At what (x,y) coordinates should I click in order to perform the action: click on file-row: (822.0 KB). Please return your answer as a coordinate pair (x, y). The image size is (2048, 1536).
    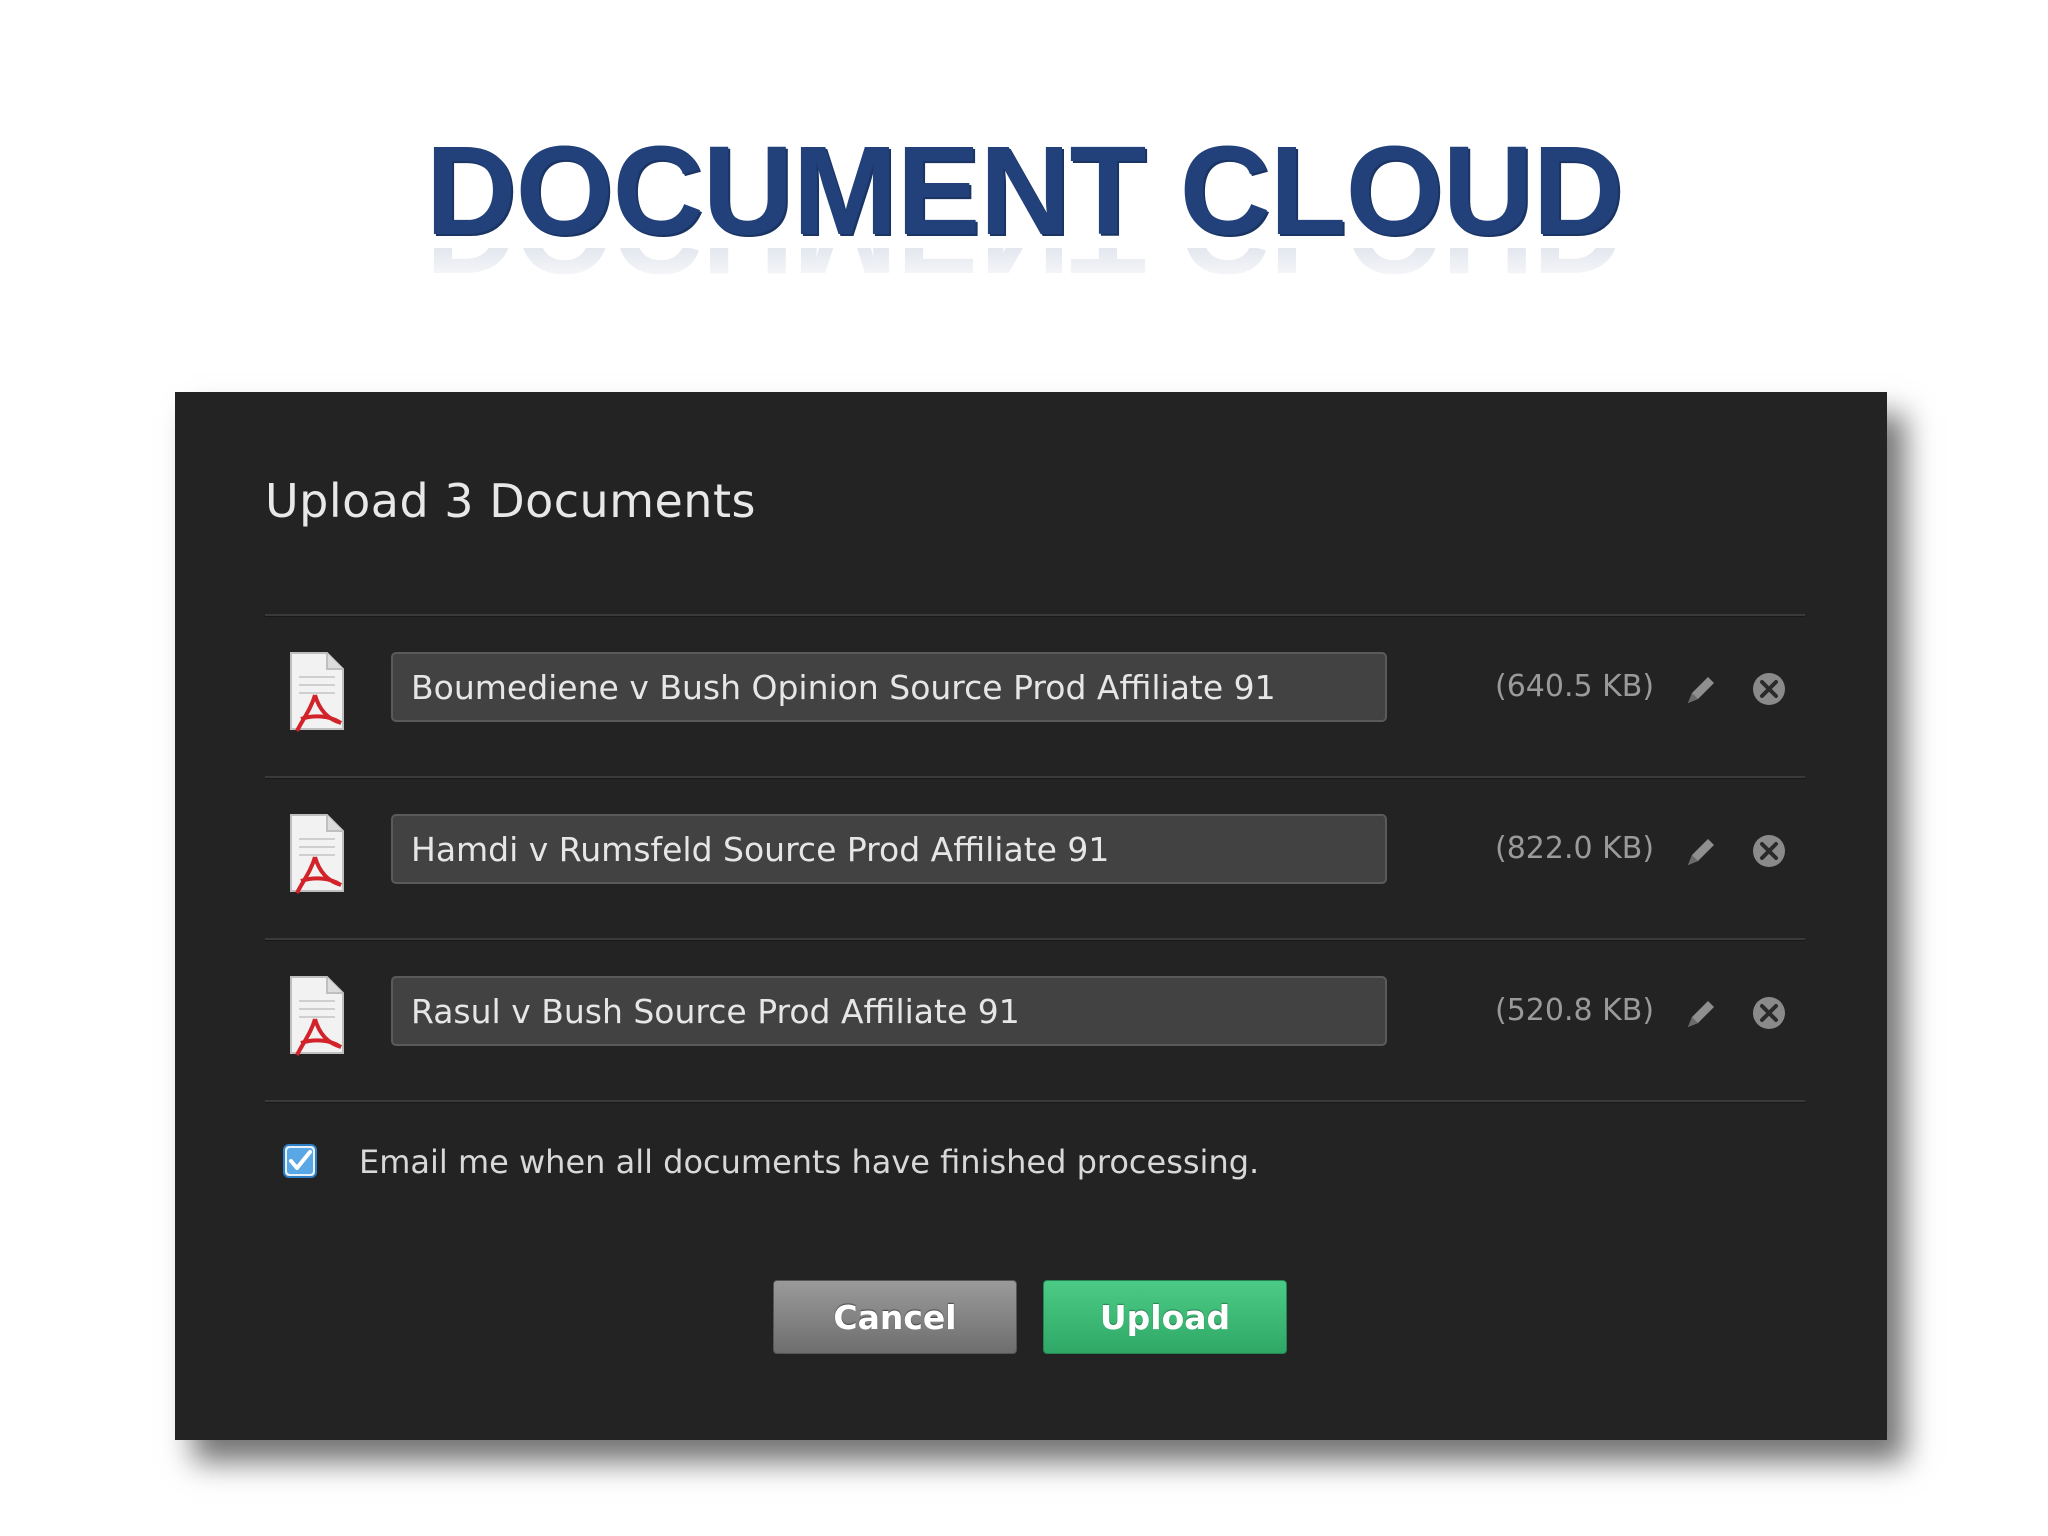
    Looking at the image, I should click on (1035, 858).